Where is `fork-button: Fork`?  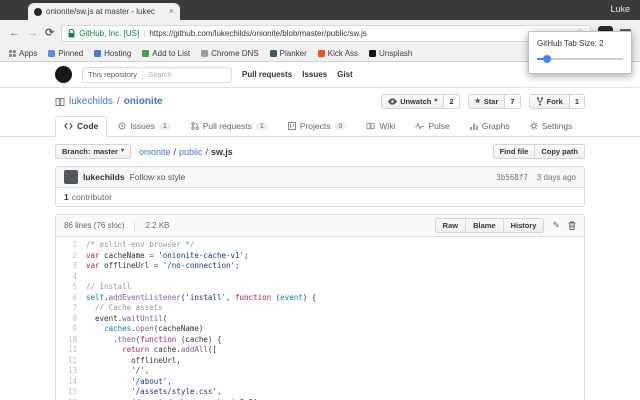
fork-button: Fork is located at coordinates (549, 101).